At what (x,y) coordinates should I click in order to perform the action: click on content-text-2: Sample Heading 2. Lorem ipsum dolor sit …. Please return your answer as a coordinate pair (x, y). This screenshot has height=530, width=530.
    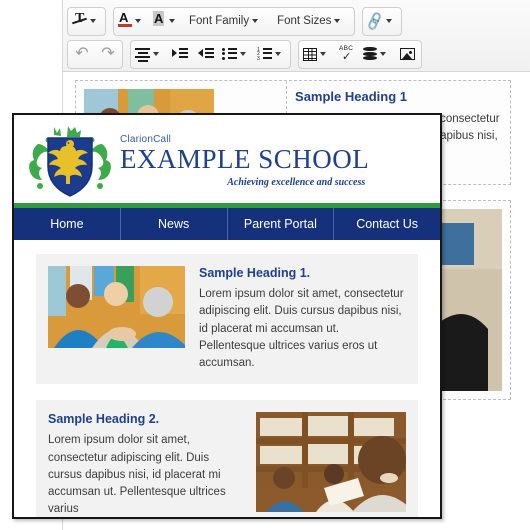
    Looking at the image, I should click on (146, 464).